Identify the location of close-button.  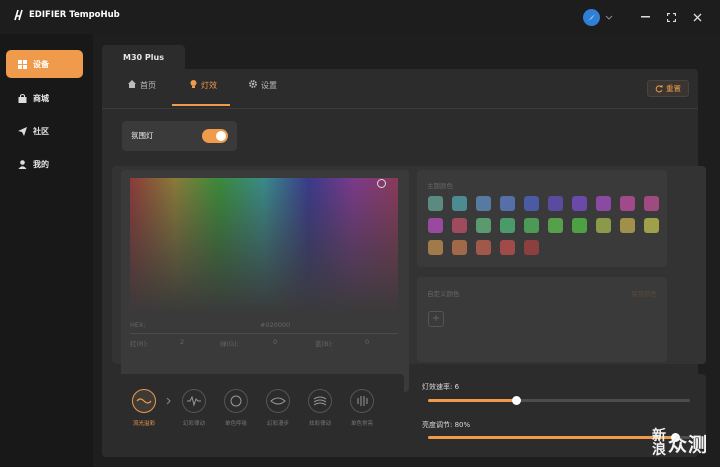
(697, 17).